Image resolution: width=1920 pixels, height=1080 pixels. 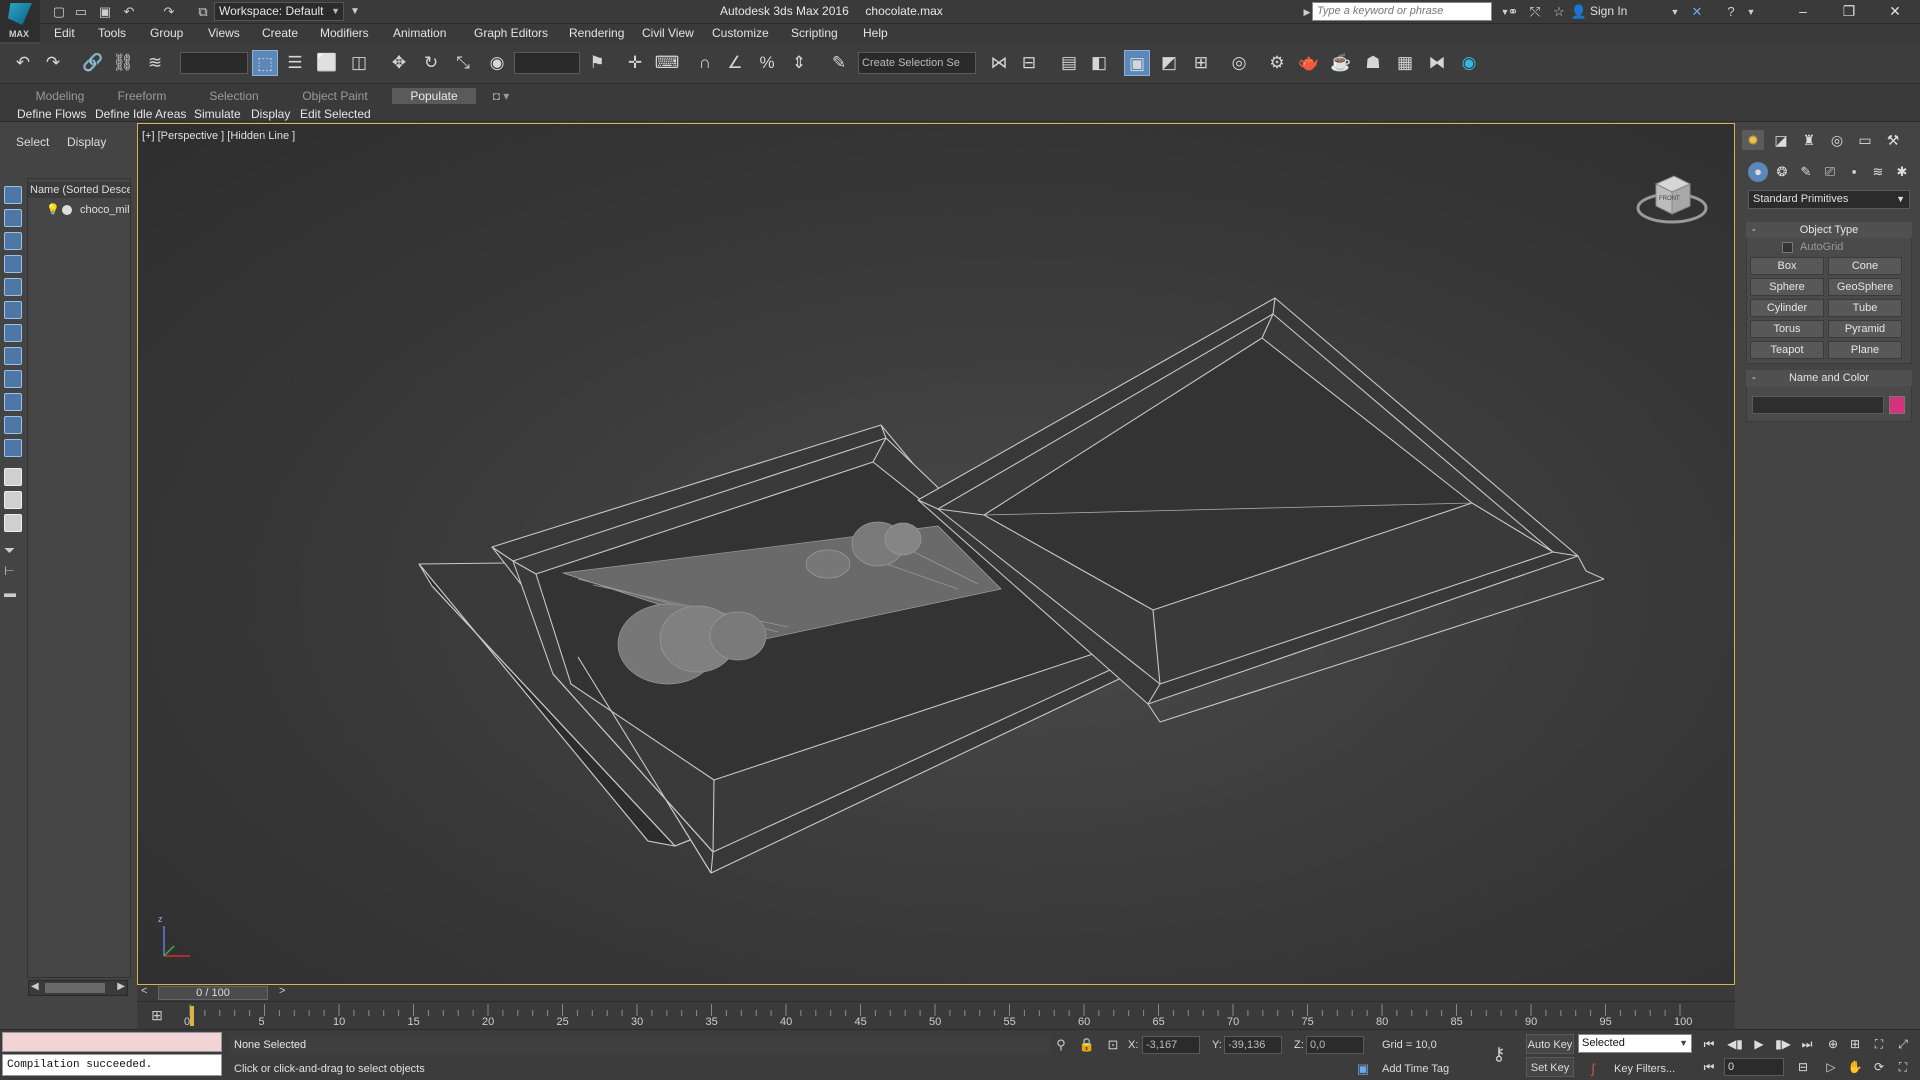 I want to click on rendered-frame-icon: 🫖, so click(x=1309, y=63).